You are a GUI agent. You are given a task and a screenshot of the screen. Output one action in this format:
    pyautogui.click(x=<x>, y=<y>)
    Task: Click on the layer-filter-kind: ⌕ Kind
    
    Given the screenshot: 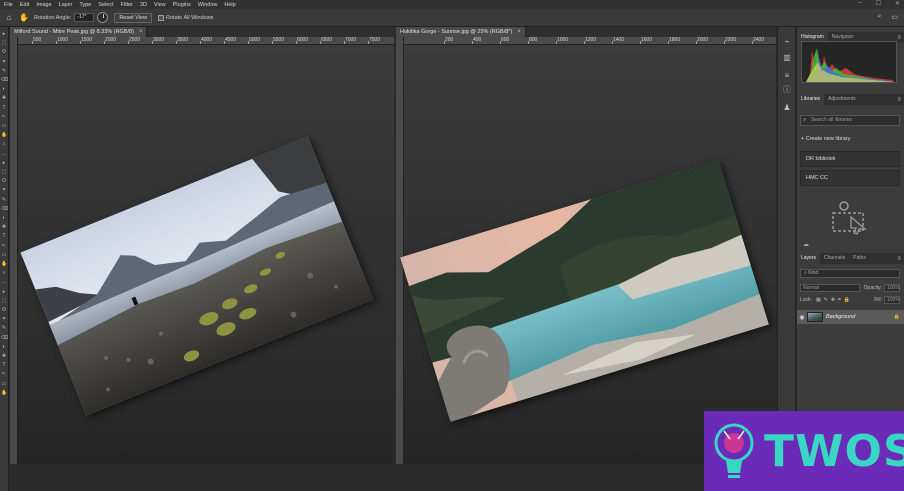 What is the action you would take?
    pyautogui.click(x=850, y=273)
    